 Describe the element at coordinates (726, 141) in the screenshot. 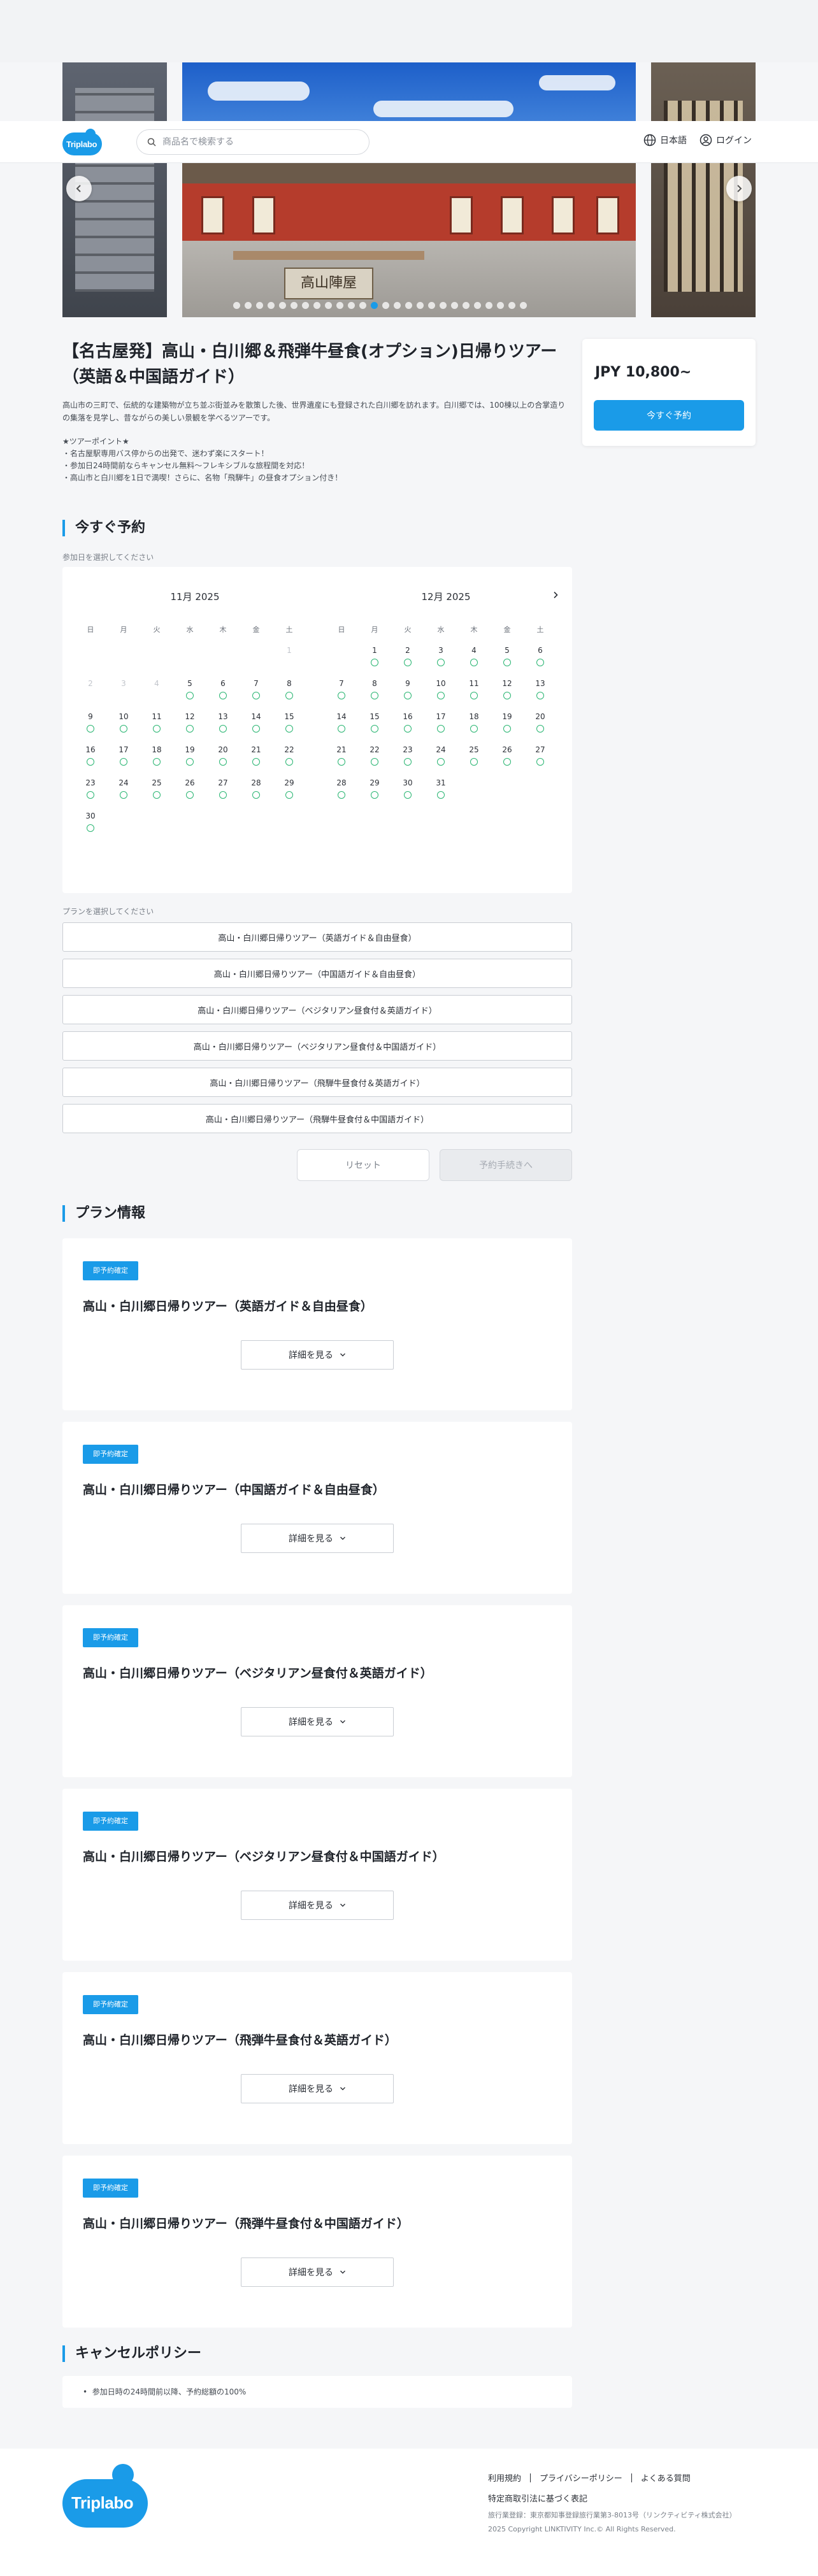

I see `login-link: ログイン` at that location.